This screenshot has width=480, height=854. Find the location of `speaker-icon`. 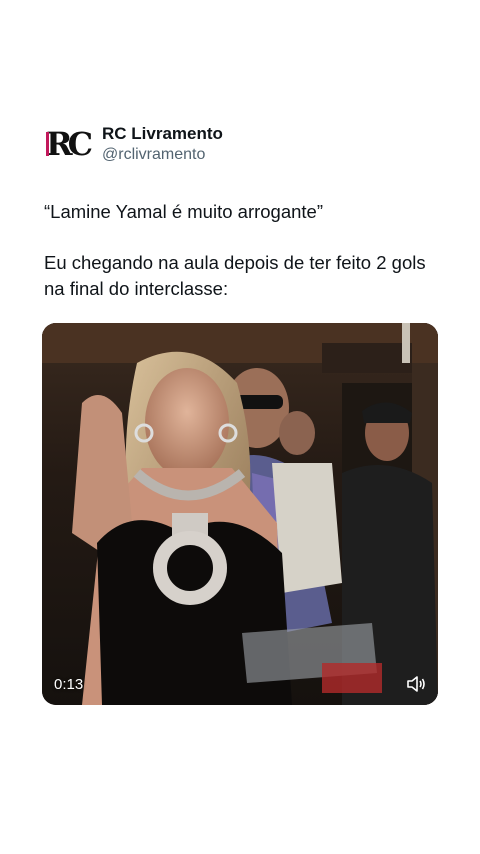

speaker-icon is located at coordinates (416, 684).